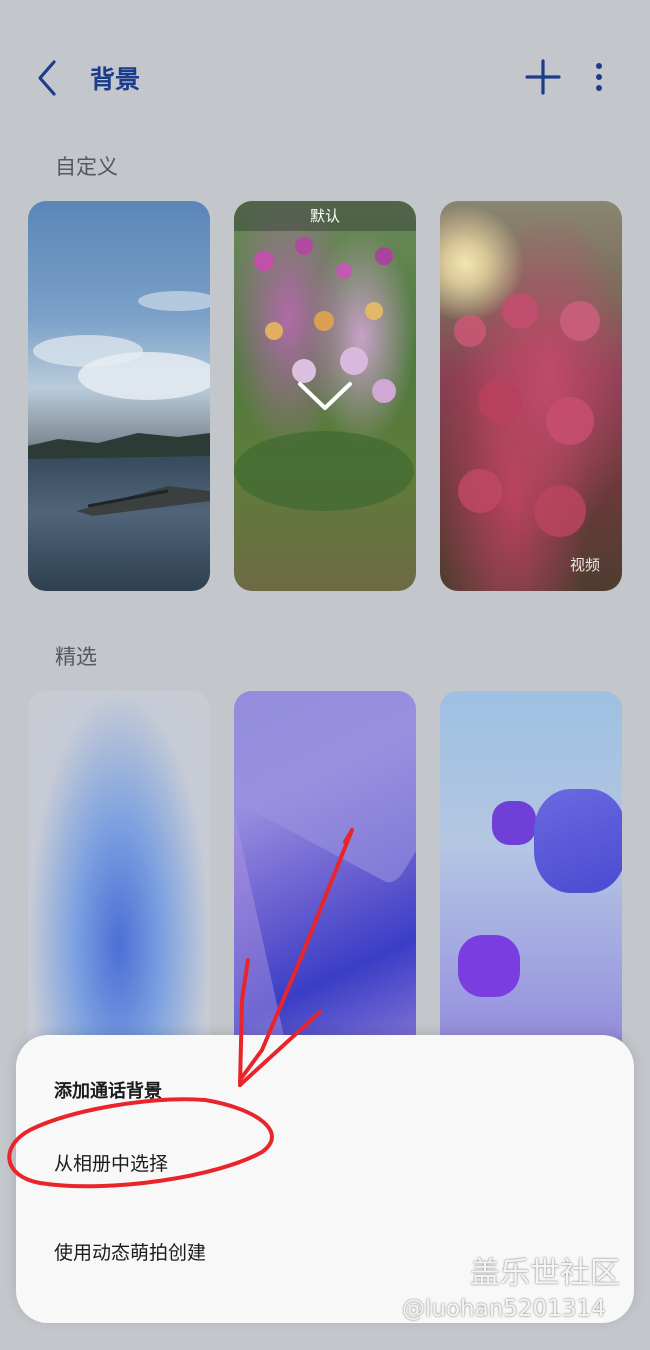  Describe the element at coordinates (325, 216) in the screenshot. I see `default-badge: 默认` at that location.